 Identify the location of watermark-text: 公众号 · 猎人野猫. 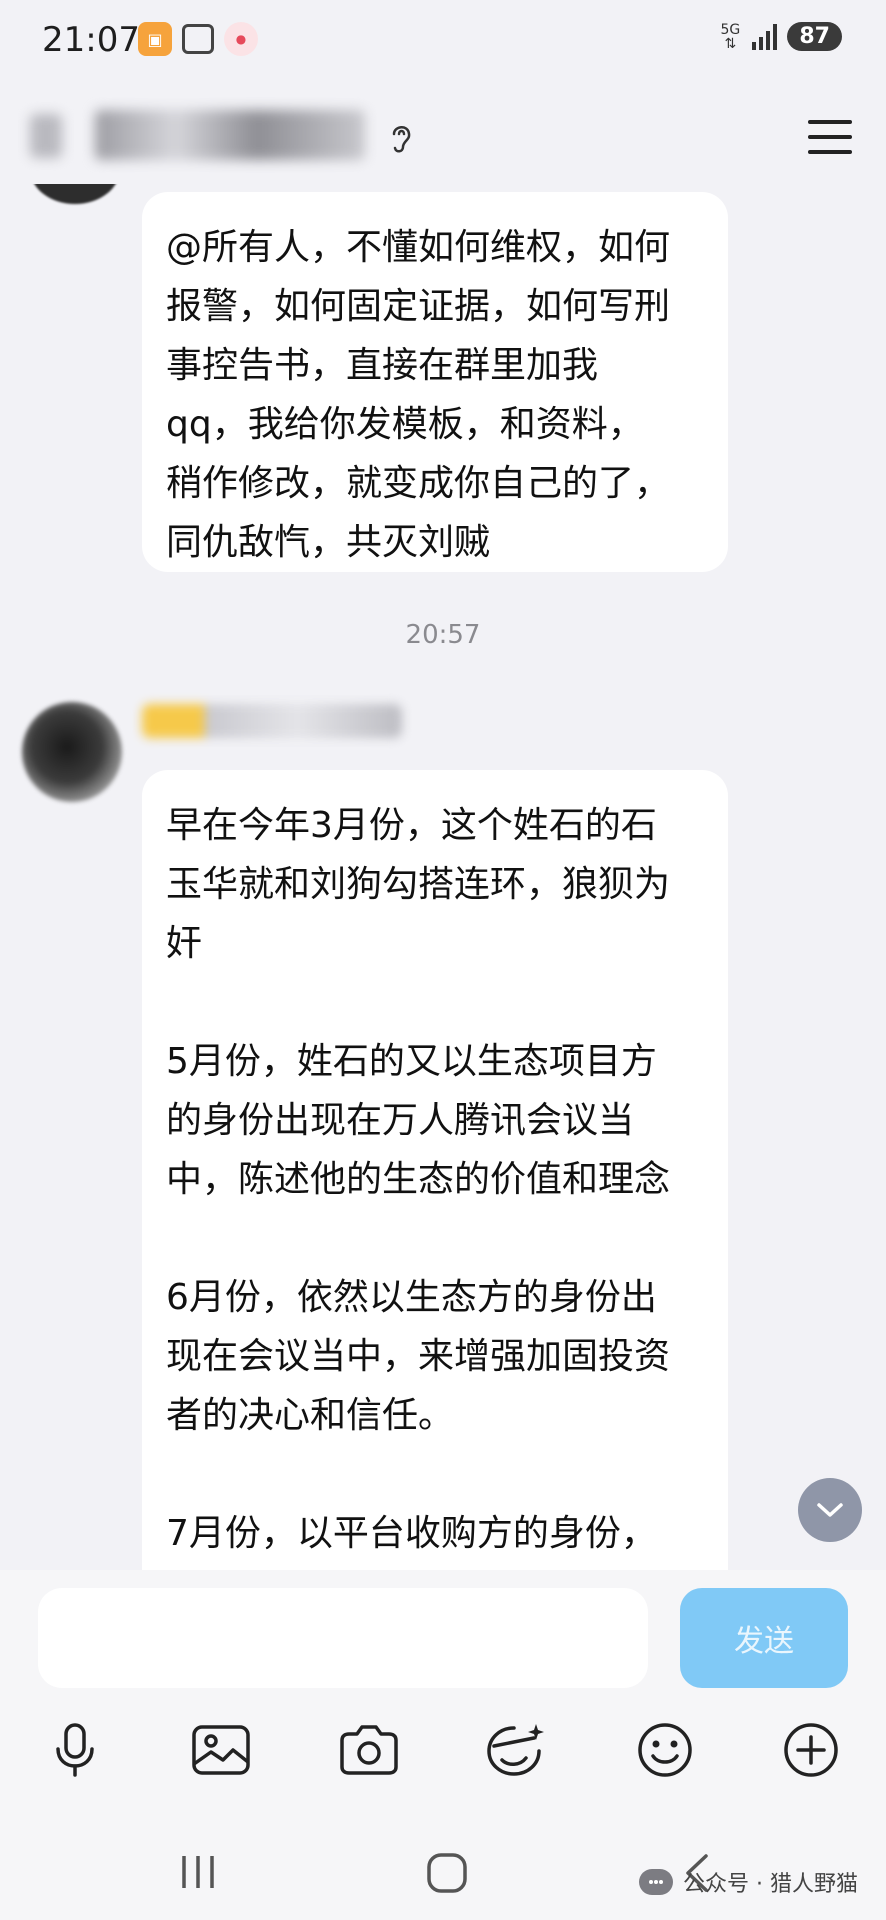
(770, 1884).